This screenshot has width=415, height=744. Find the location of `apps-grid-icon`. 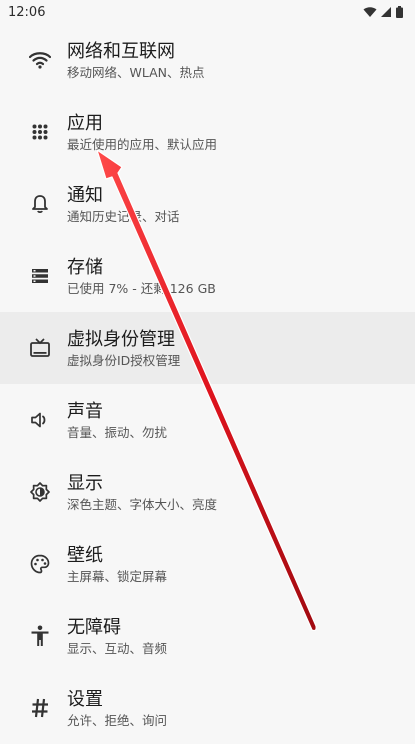

apps-grid-icon is located at coordinates (40, 132).